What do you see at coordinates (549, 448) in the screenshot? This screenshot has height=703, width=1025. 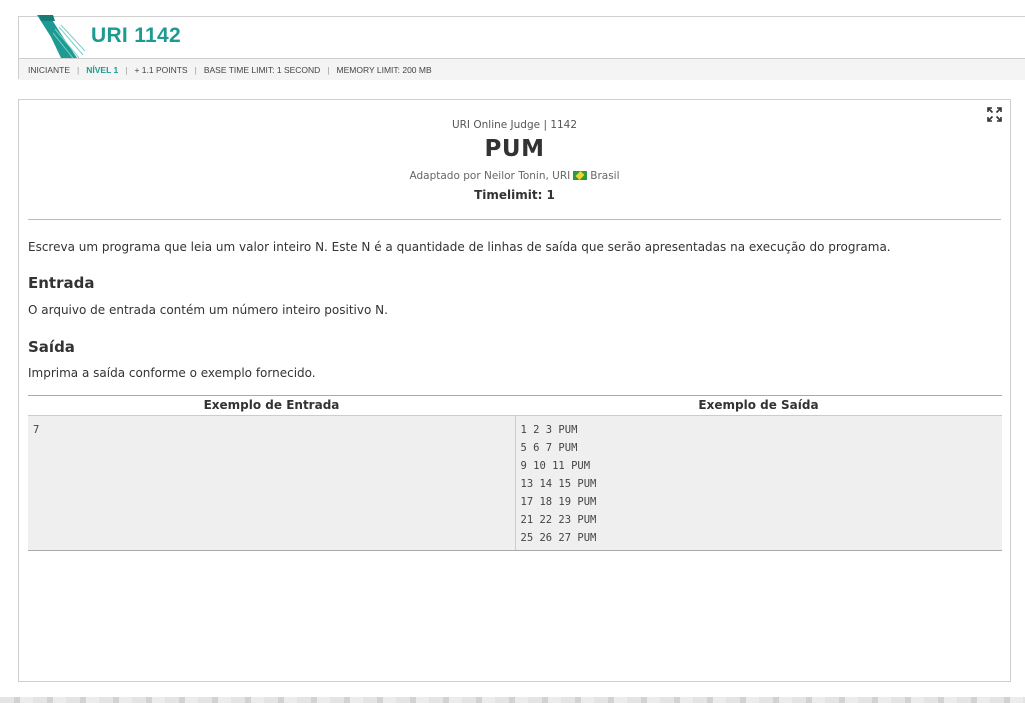 I see `example-line: 5 6 7 PUM` at bounding box center [549, 448].